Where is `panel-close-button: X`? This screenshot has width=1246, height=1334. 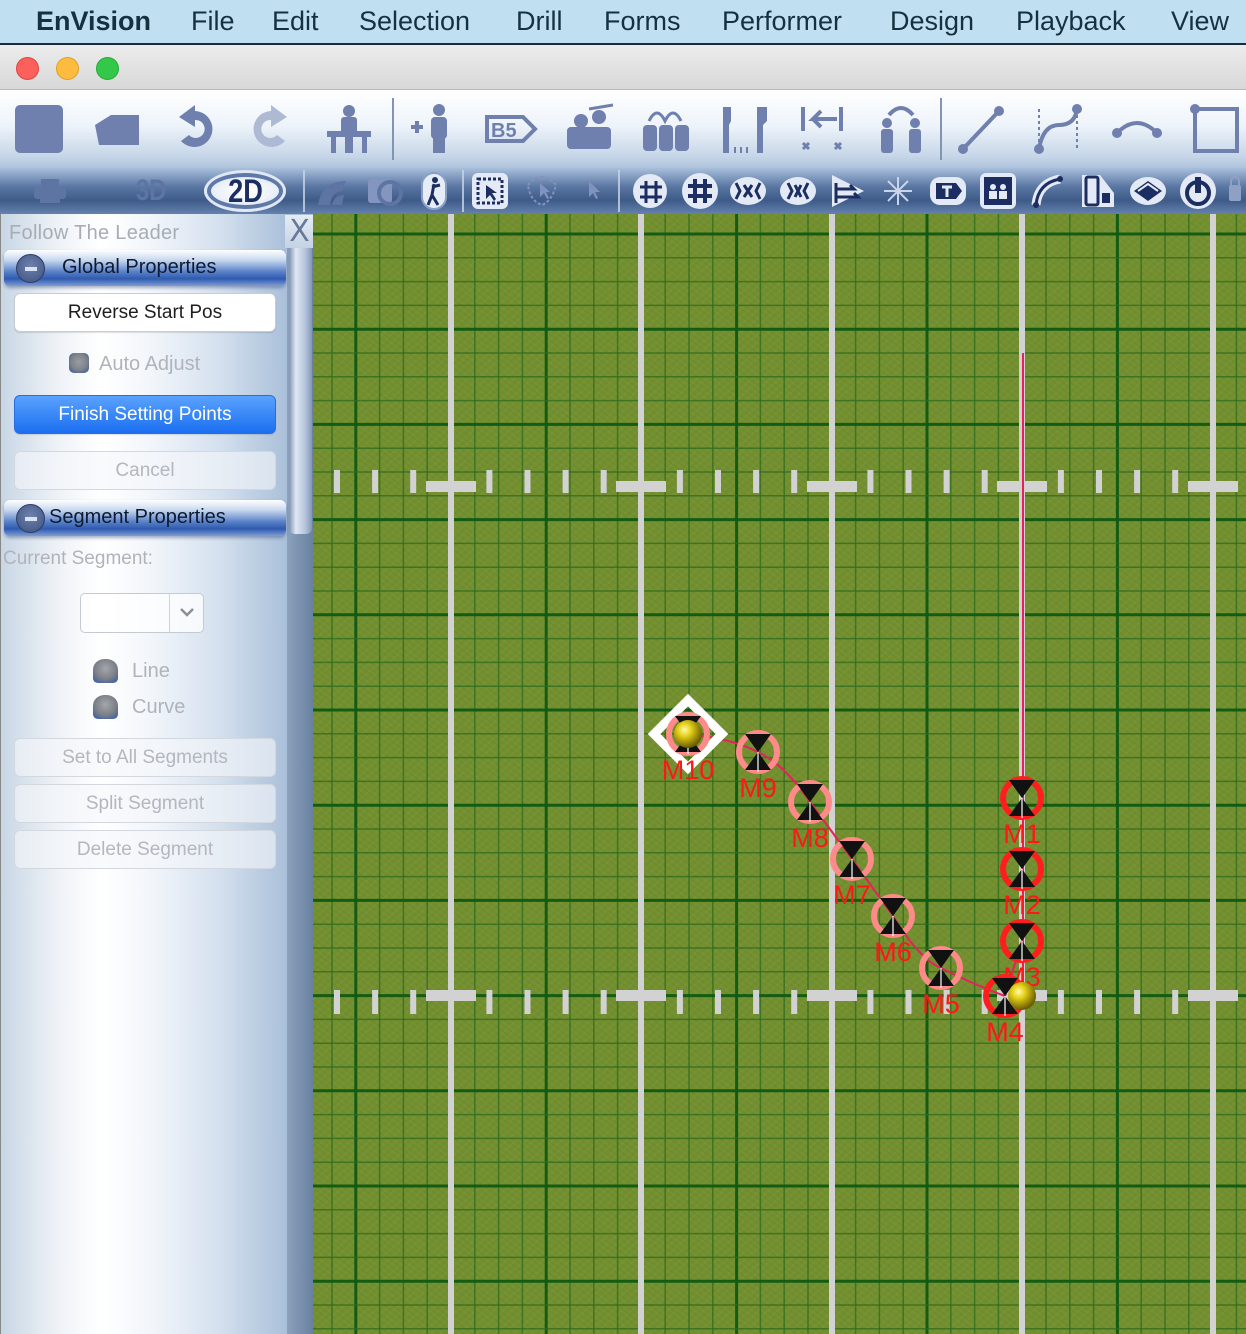 panel-close-button: X is located at coordinates (299, 231).